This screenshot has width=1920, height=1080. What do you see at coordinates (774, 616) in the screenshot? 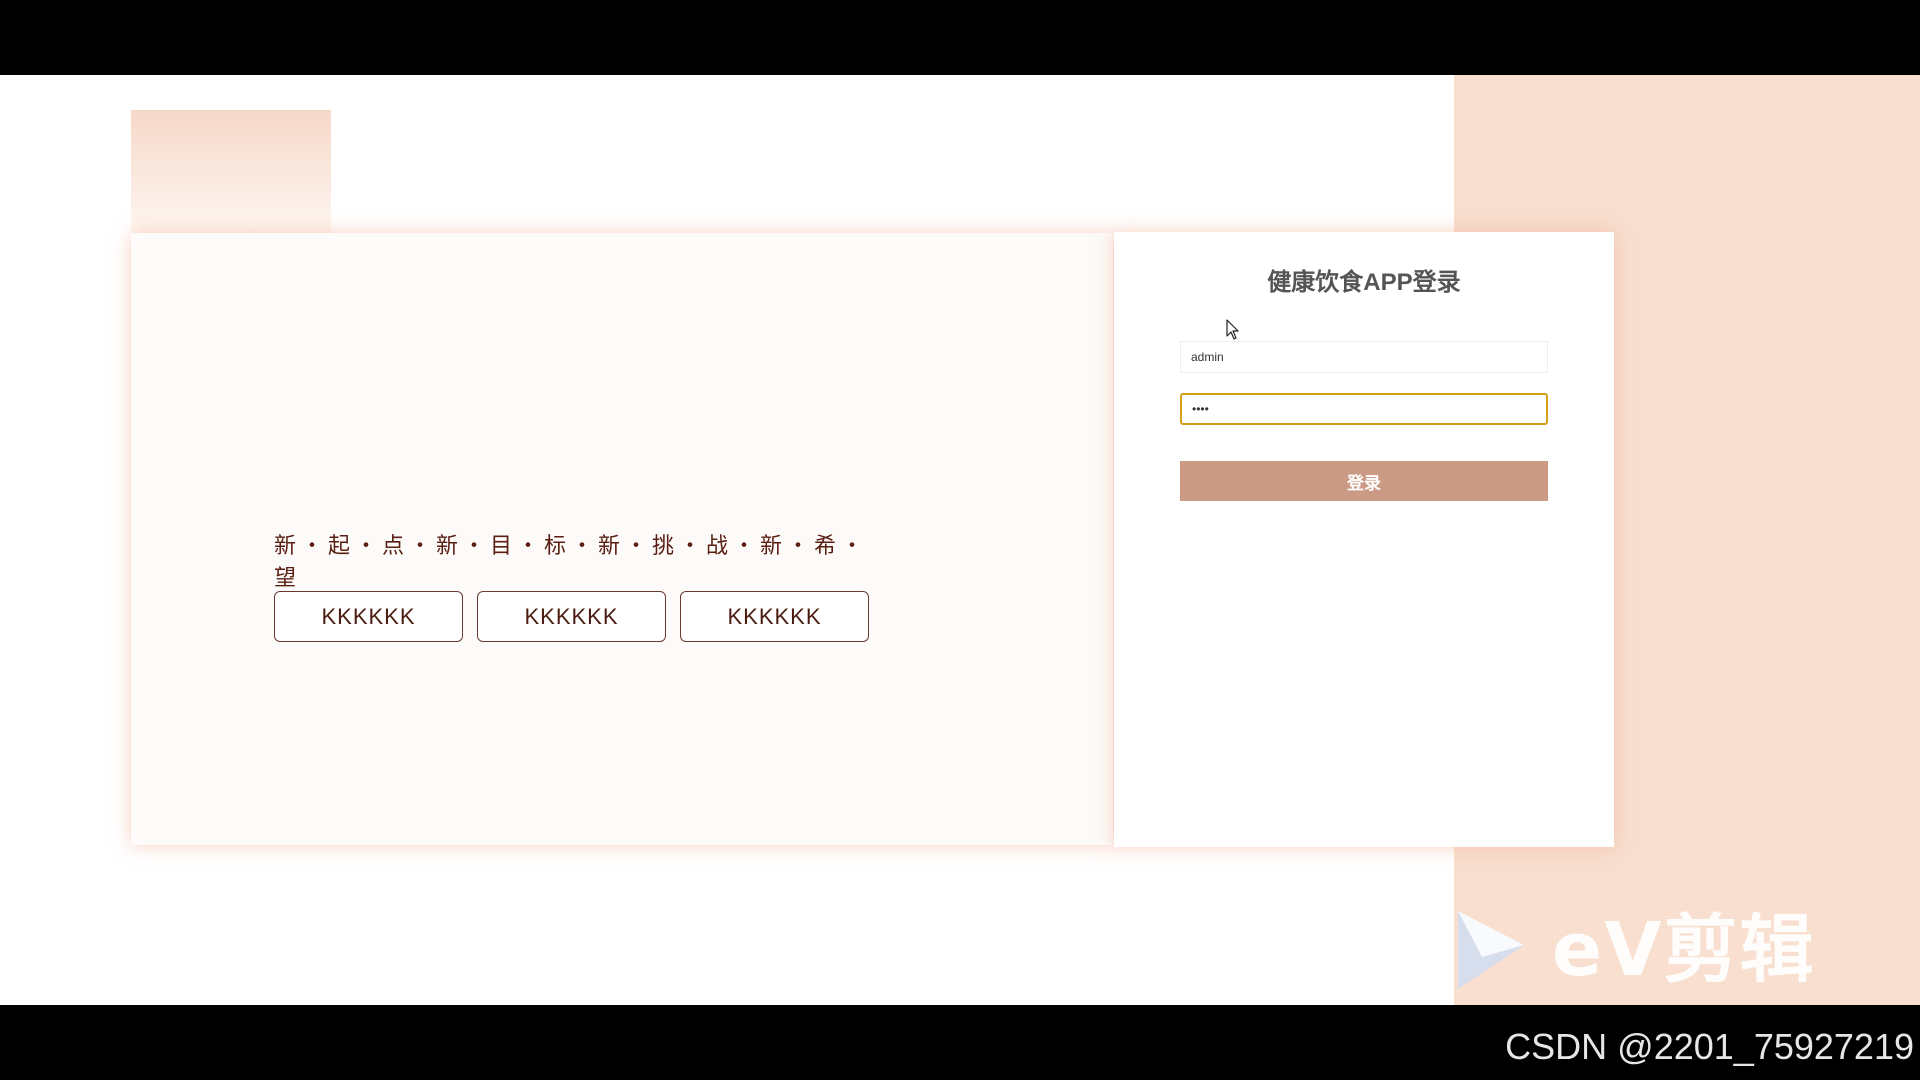
I see `hero-button-3: KKKKKK` at bounding box center [774, 616].